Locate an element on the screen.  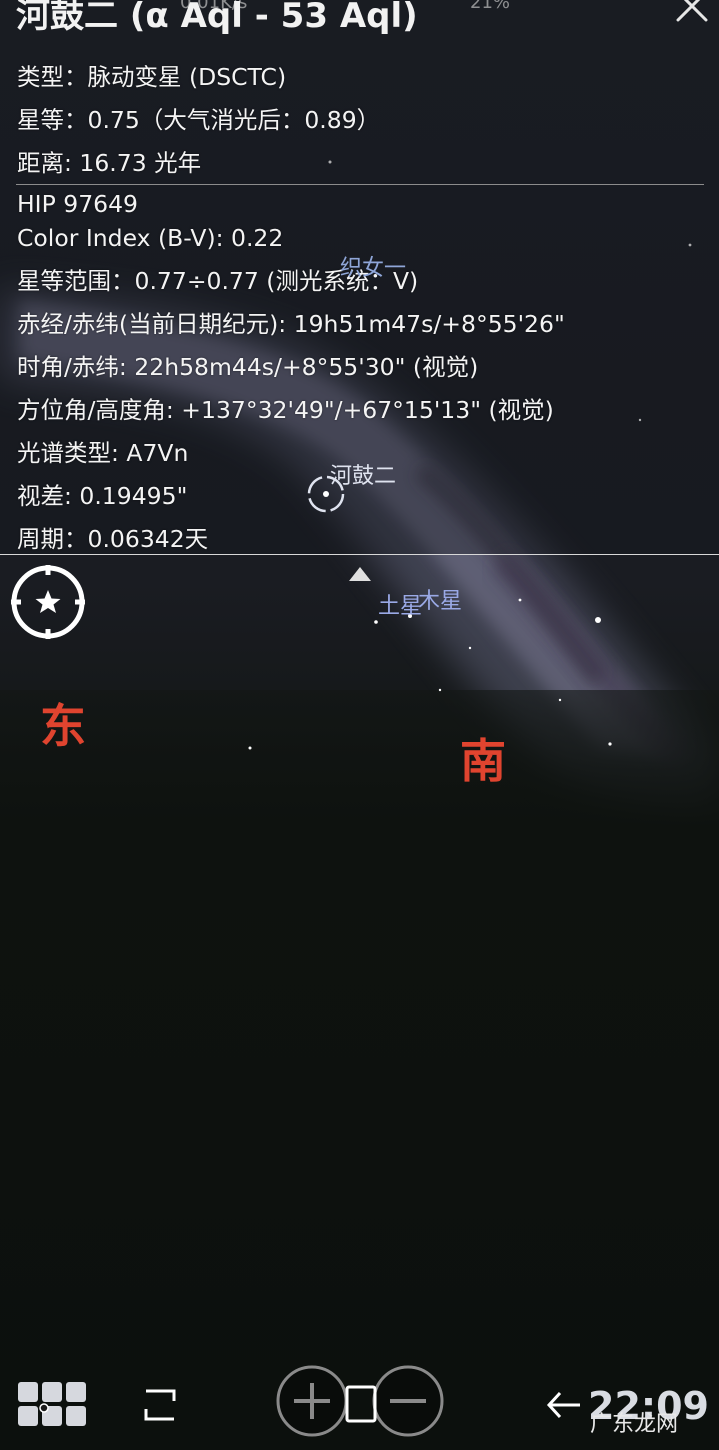
info-az-alt: 方位角/高度角: +137°32'49"/+67°15'13" (视觉) is located at coordinates (285, 410).